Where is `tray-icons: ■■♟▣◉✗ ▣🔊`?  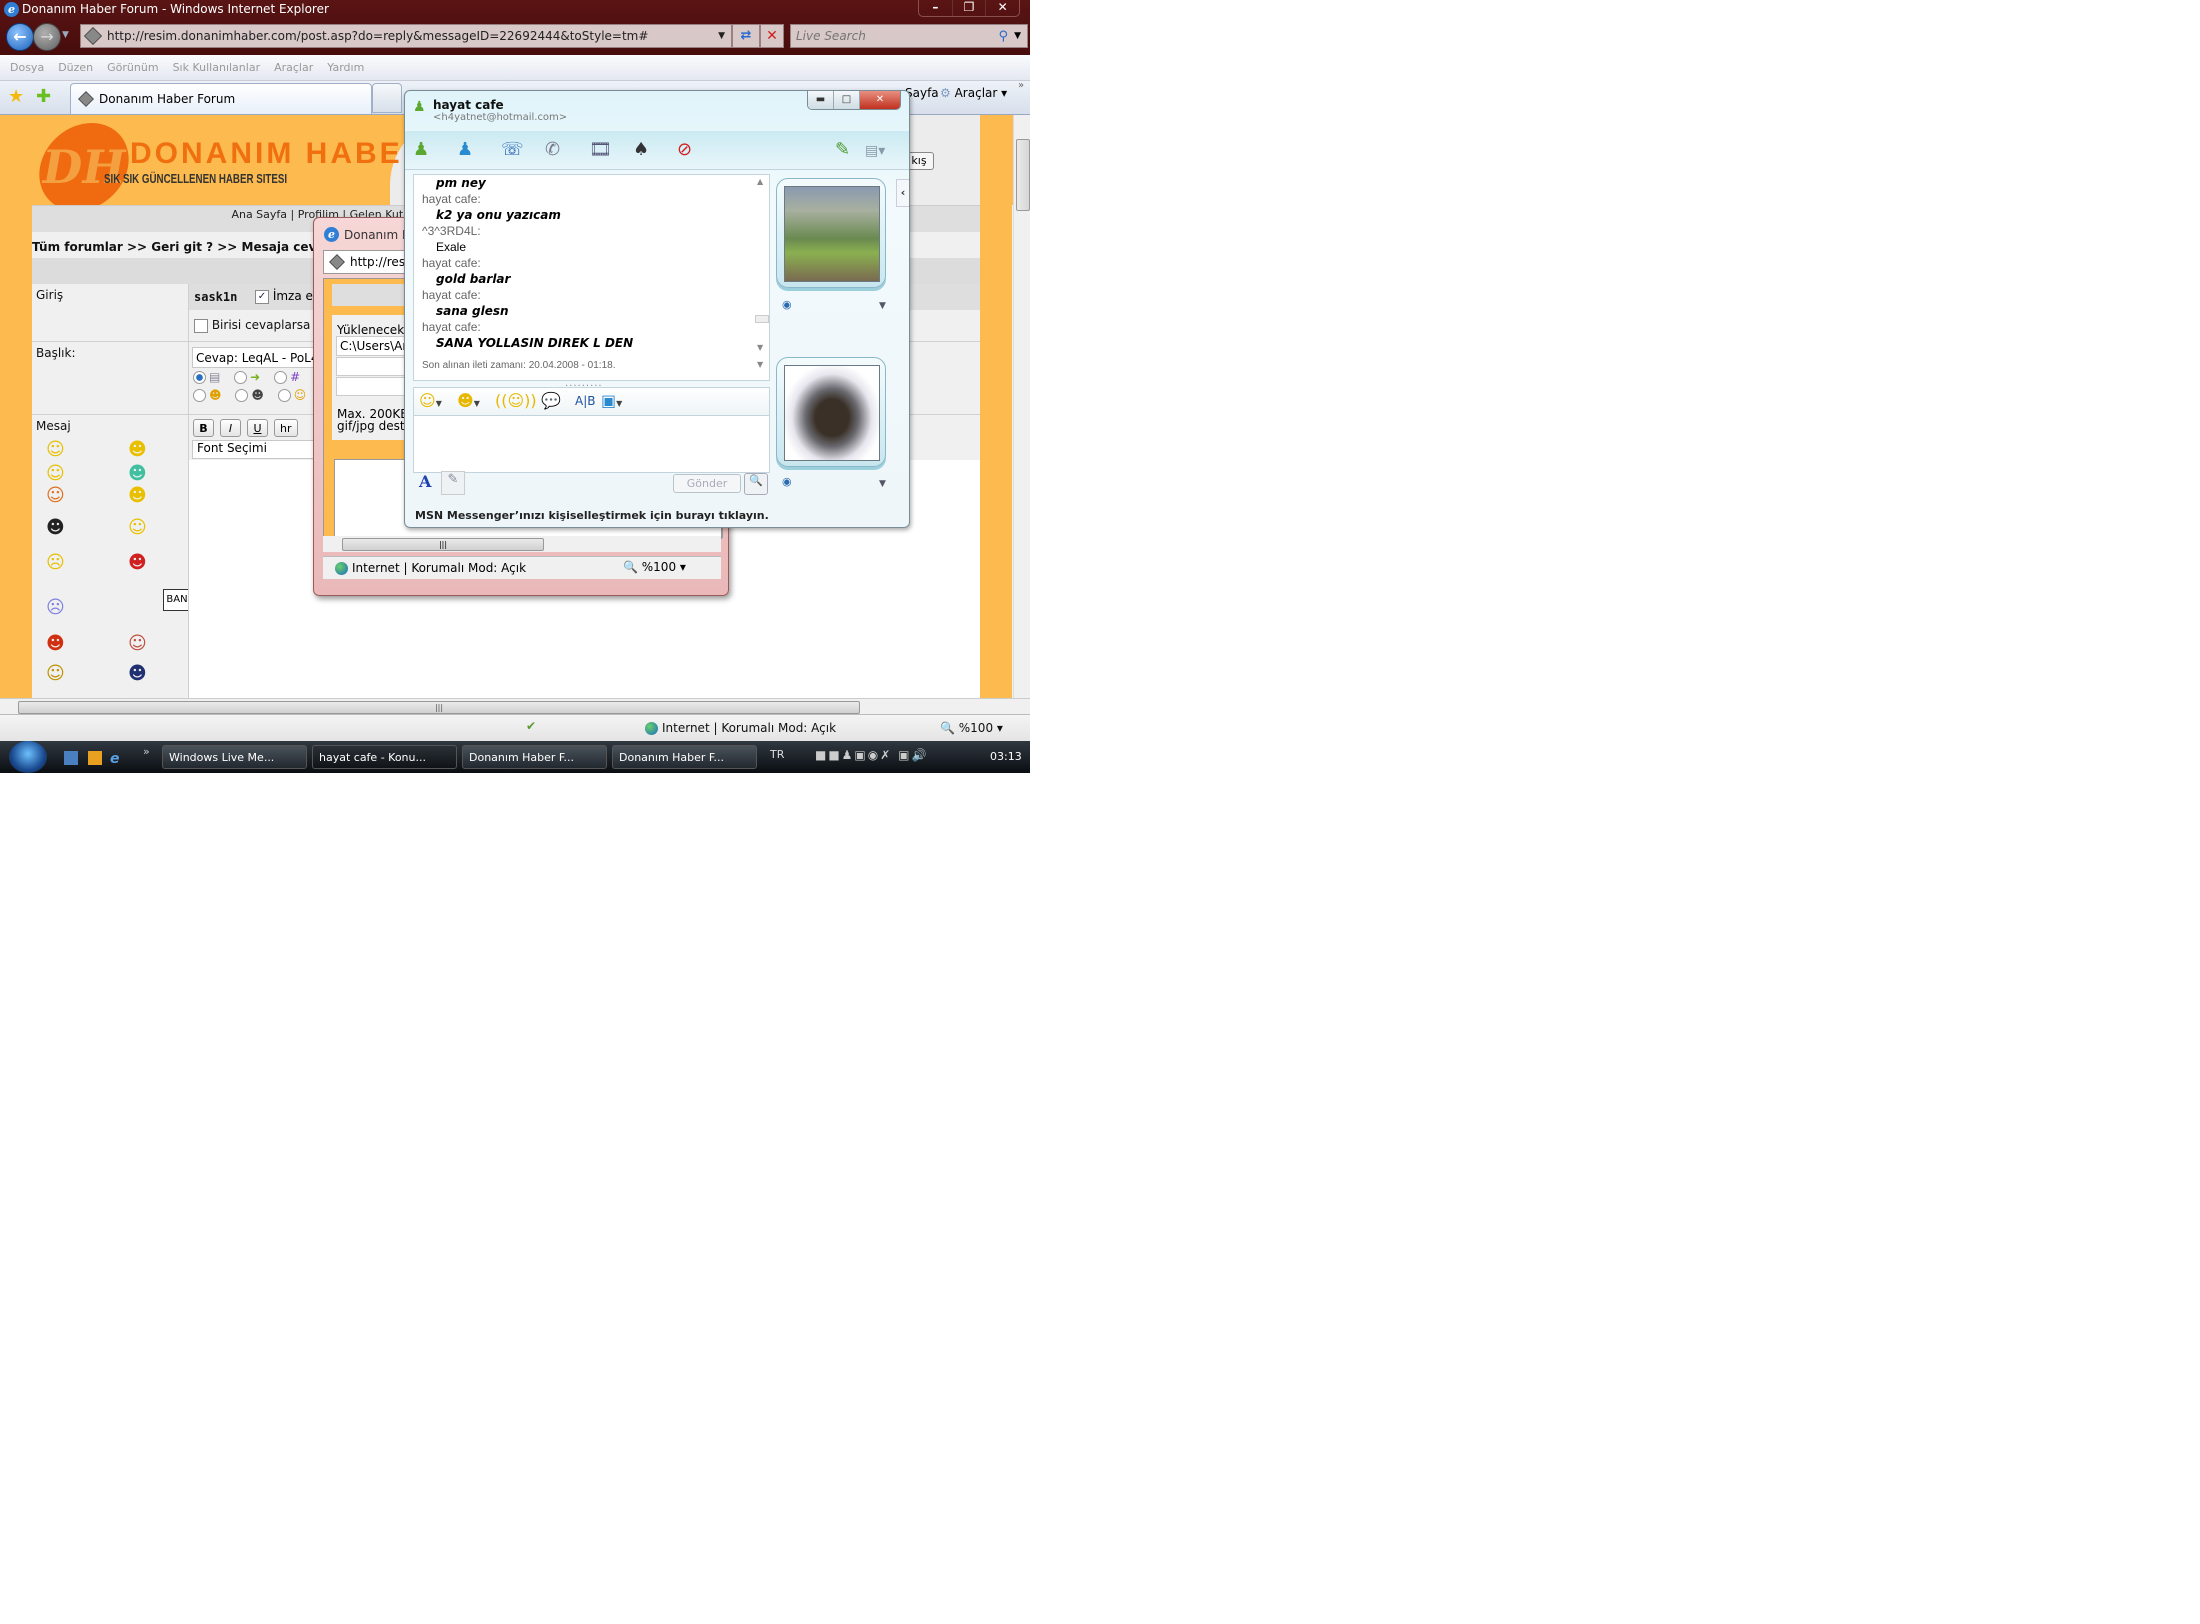
tray-icons: ■■♟▣◉✗ ▣🔊 is located at coordinates (871, 755).